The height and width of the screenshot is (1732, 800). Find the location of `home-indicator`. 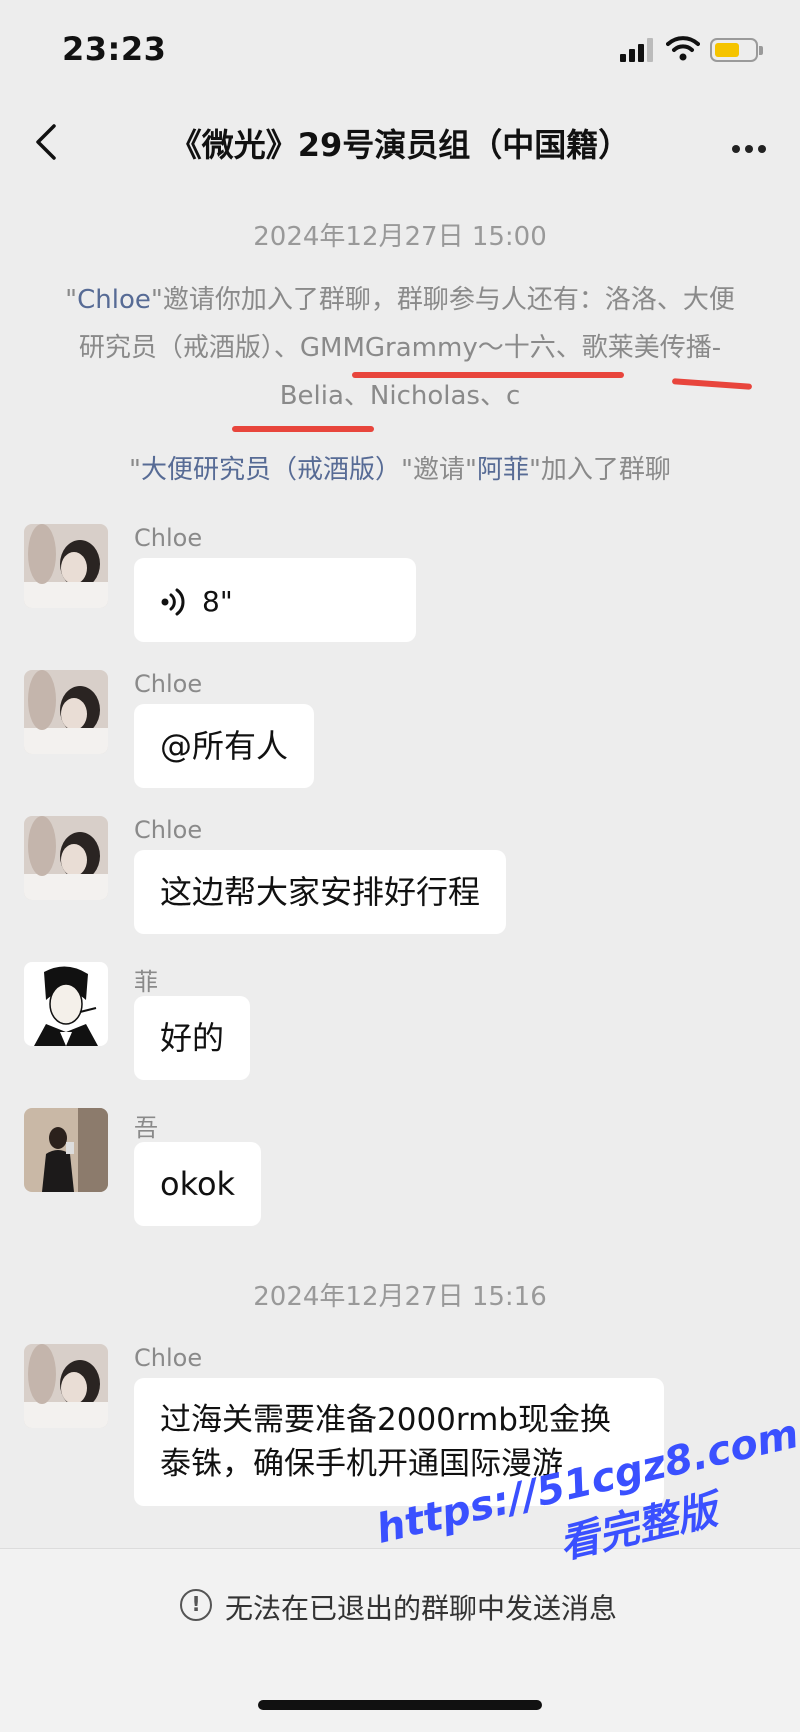

home-indicator is located at coordinates (400, 1705).